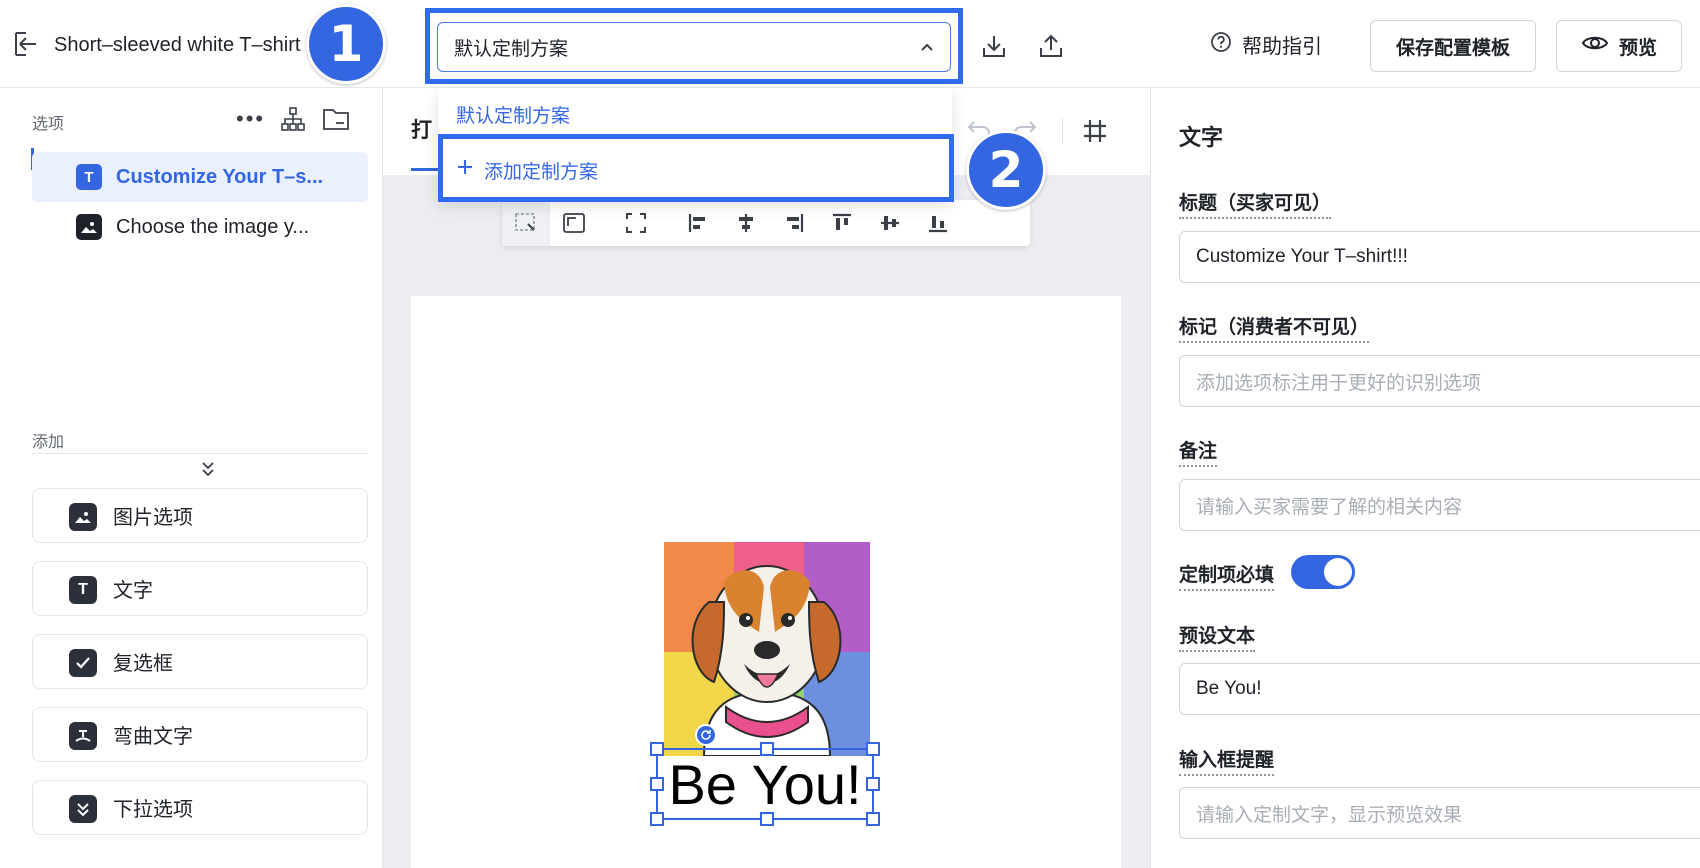 The width and height of the screenshot is (1700, 868). I want to click on align-left-icon, so click(698, 223).